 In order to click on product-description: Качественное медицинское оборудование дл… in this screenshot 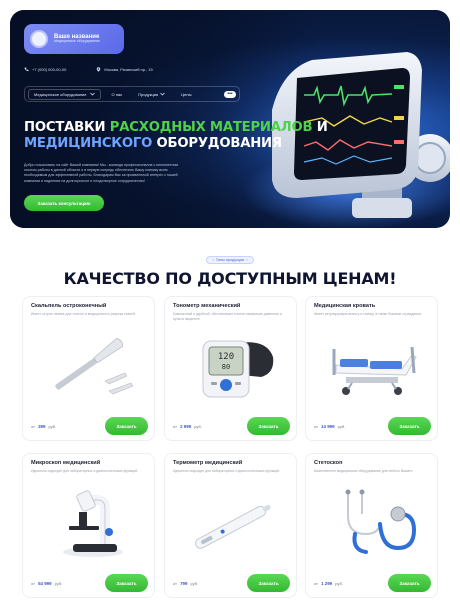, I will do `click(363, 471)`.